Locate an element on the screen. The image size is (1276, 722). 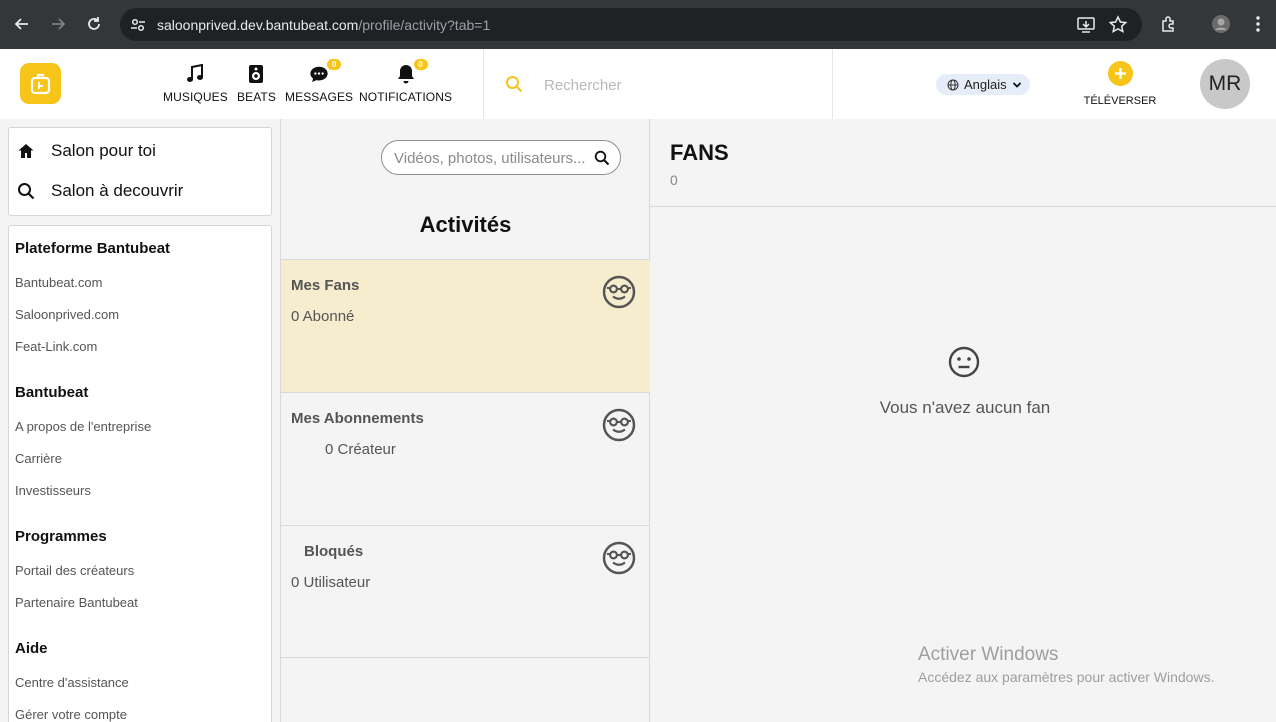
header-search: Rechercher is located at coordinates (658, 84).